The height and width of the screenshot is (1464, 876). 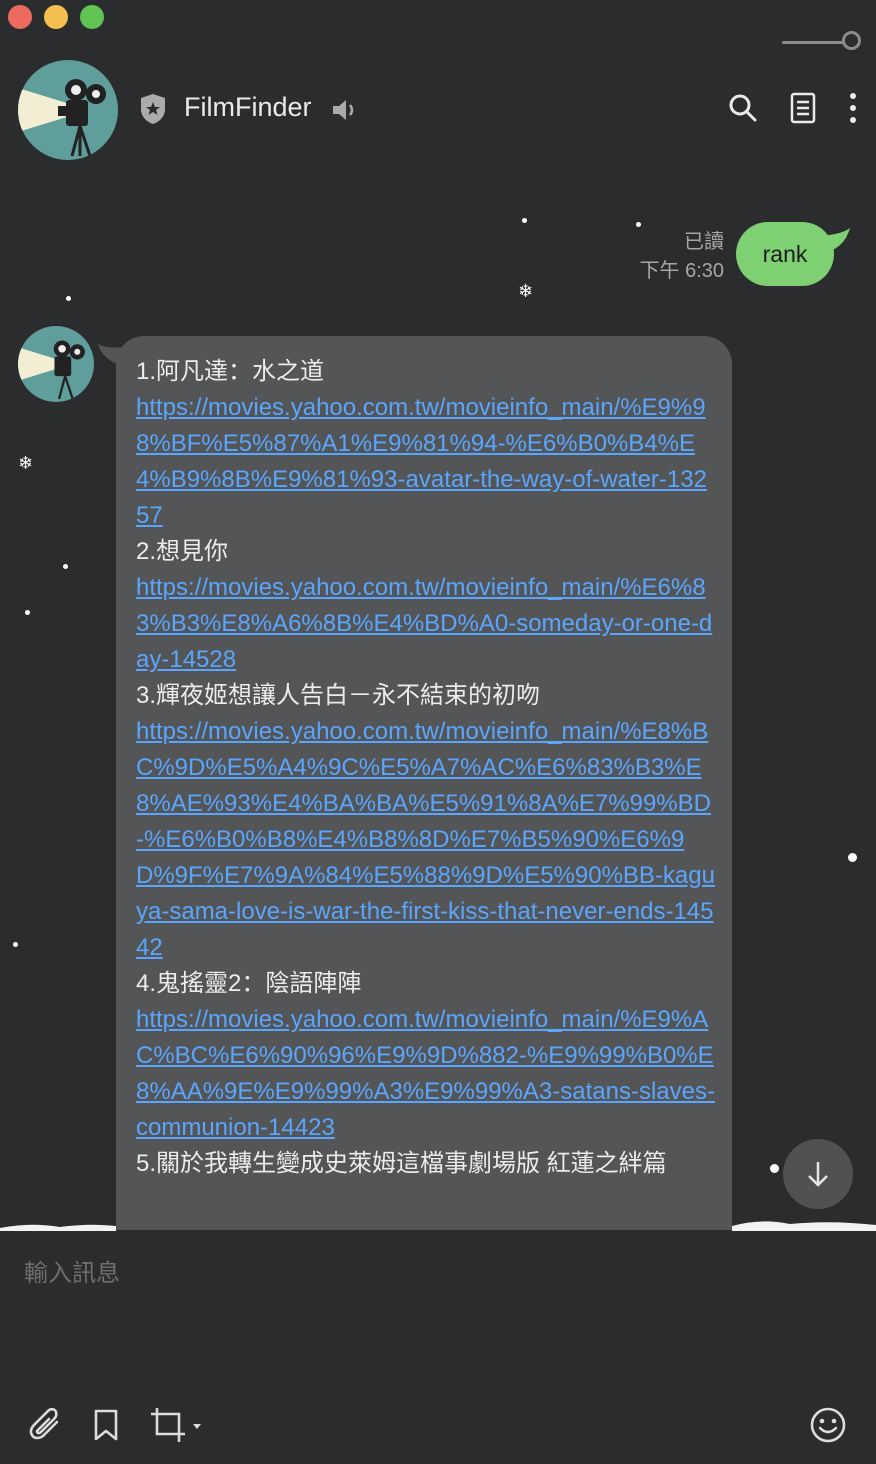 What do you see at coordinates (248, 107) in the screenshot?
I see `chat-title: FilmFinder` at bounding box center [248, 107].